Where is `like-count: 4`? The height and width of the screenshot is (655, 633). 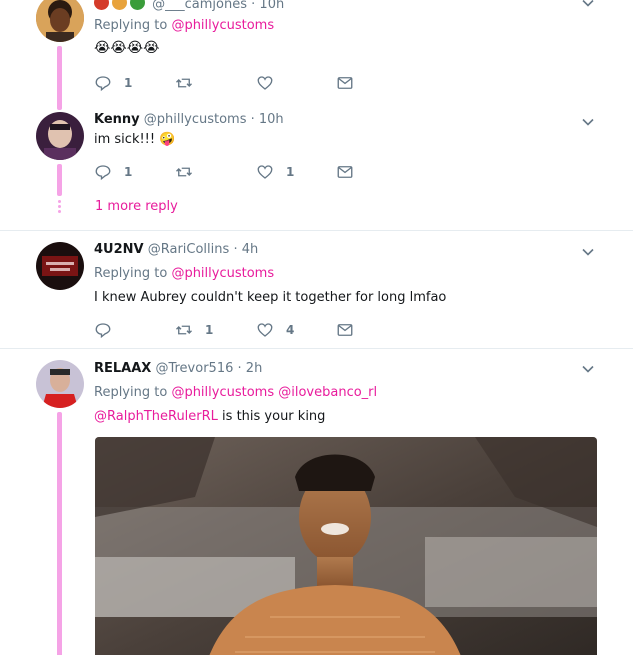
like-count: 4 is located at coordinates (290, 330).